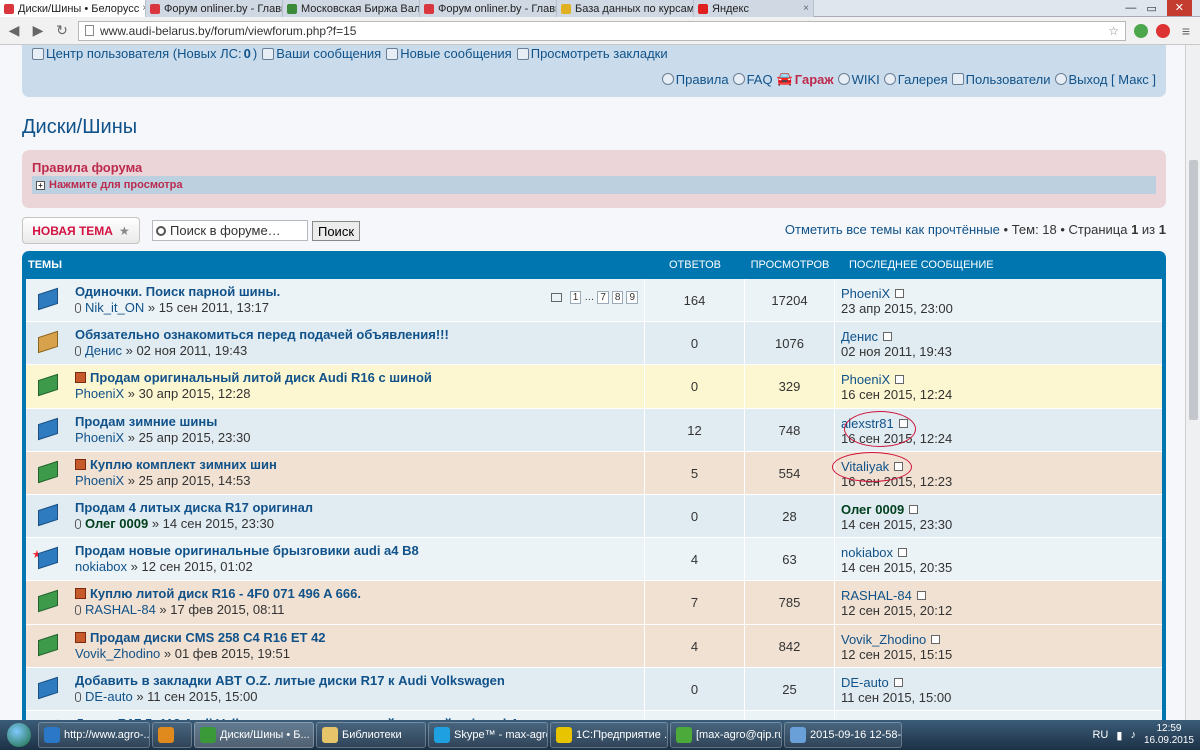 The width and height of the screenshot is (1200, 750). What do you see at coordinates (1113, 31) in the screenshot?
I see `bookmark-star-icon: ☆` at bounding box center [1113, 31].